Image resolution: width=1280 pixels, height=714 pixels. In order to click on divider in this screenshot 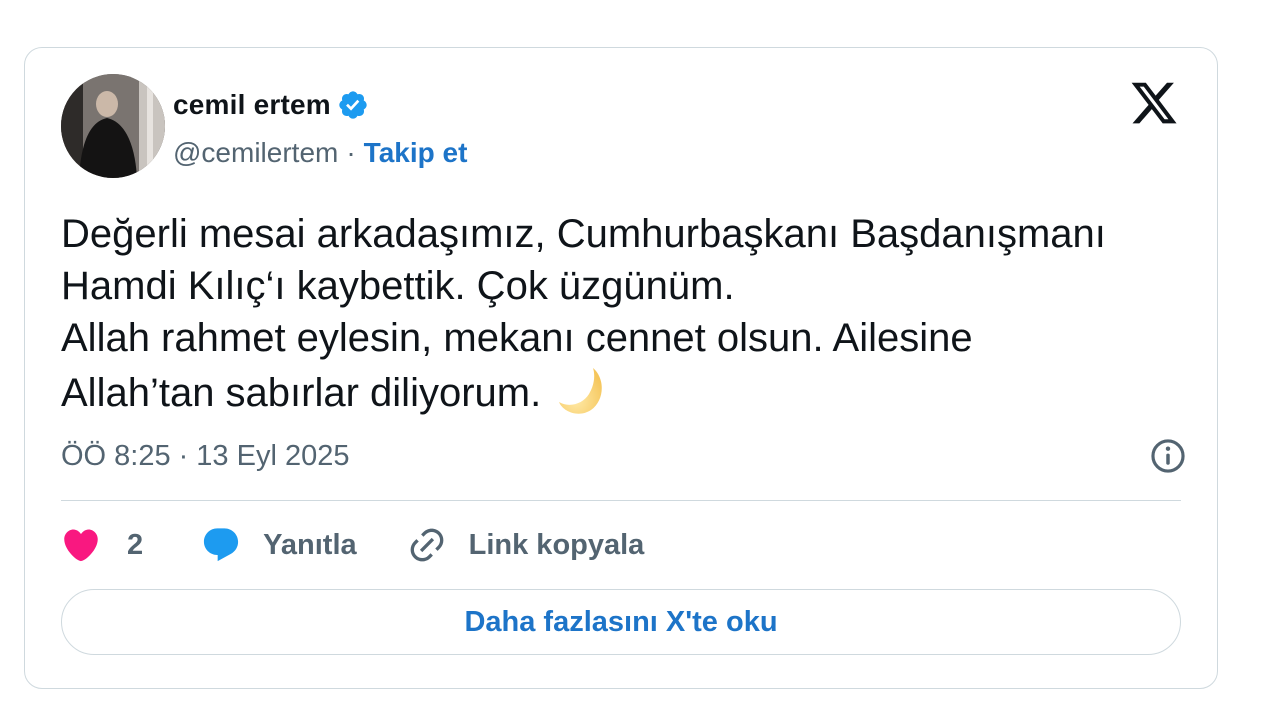, I will do `click(621, 500)`.